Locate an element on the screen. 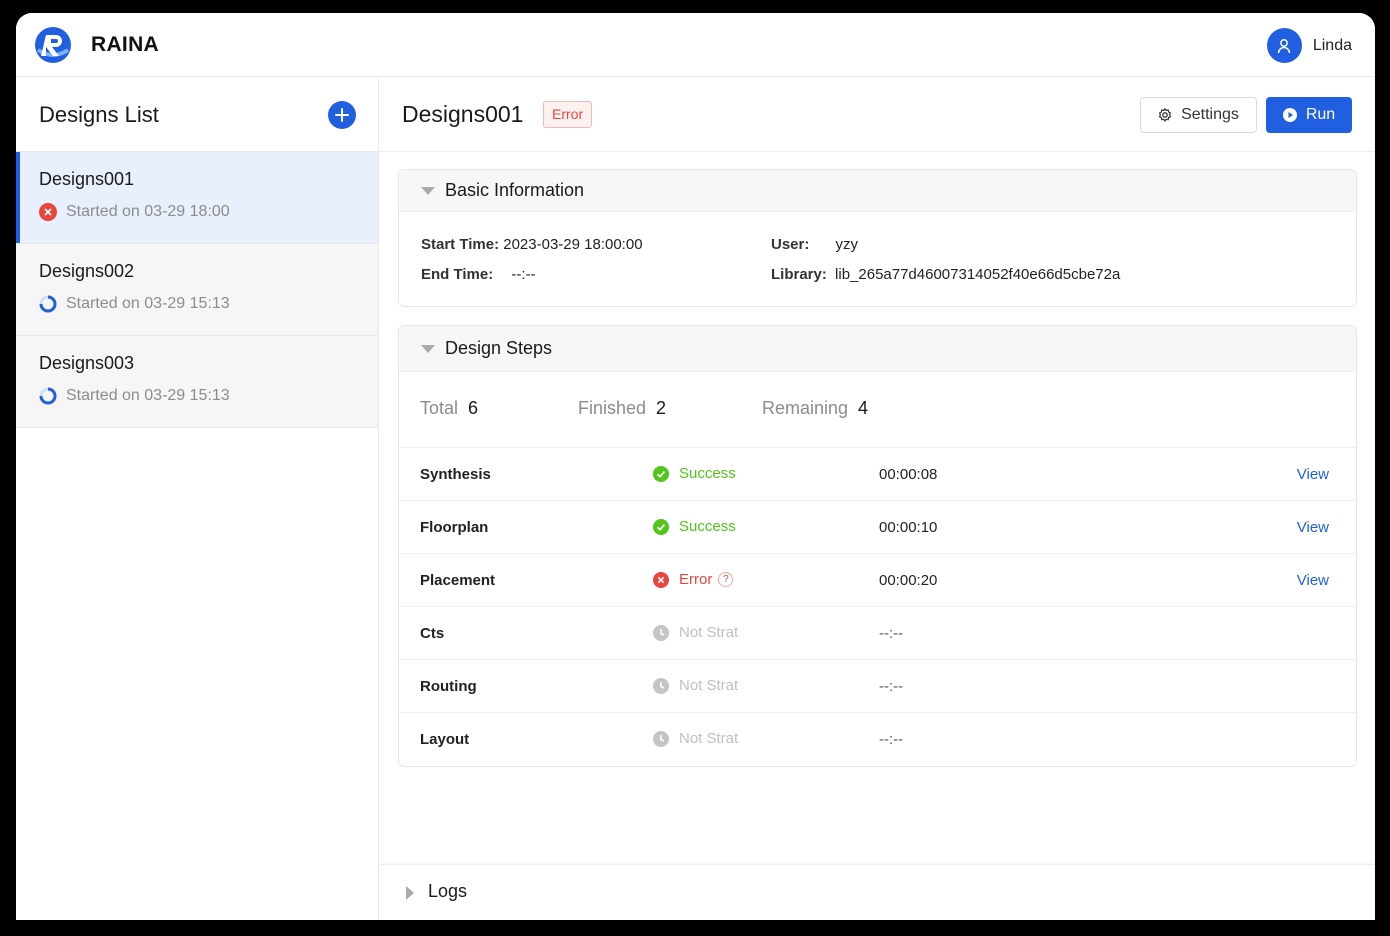 The image size is (1390, 936). panel-title: Basic Information is located at coordinates (515, 190).